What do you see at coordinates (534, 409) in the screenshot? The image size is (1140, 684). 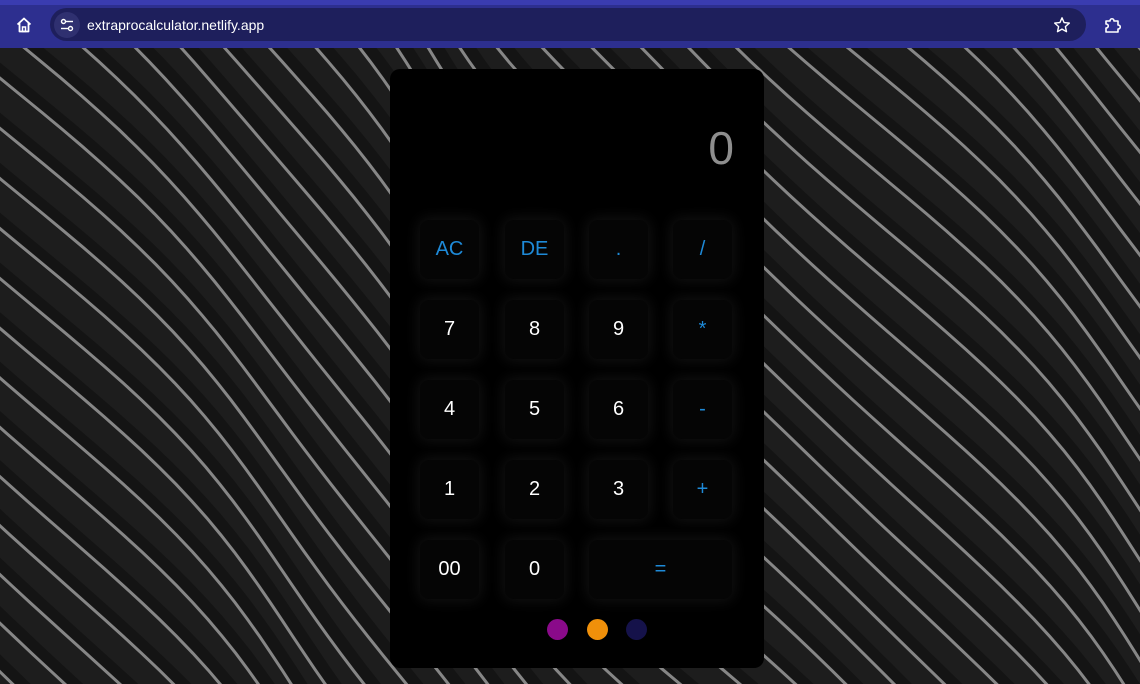 I see `key-5-button: 5` at bounding box center [534, 409].